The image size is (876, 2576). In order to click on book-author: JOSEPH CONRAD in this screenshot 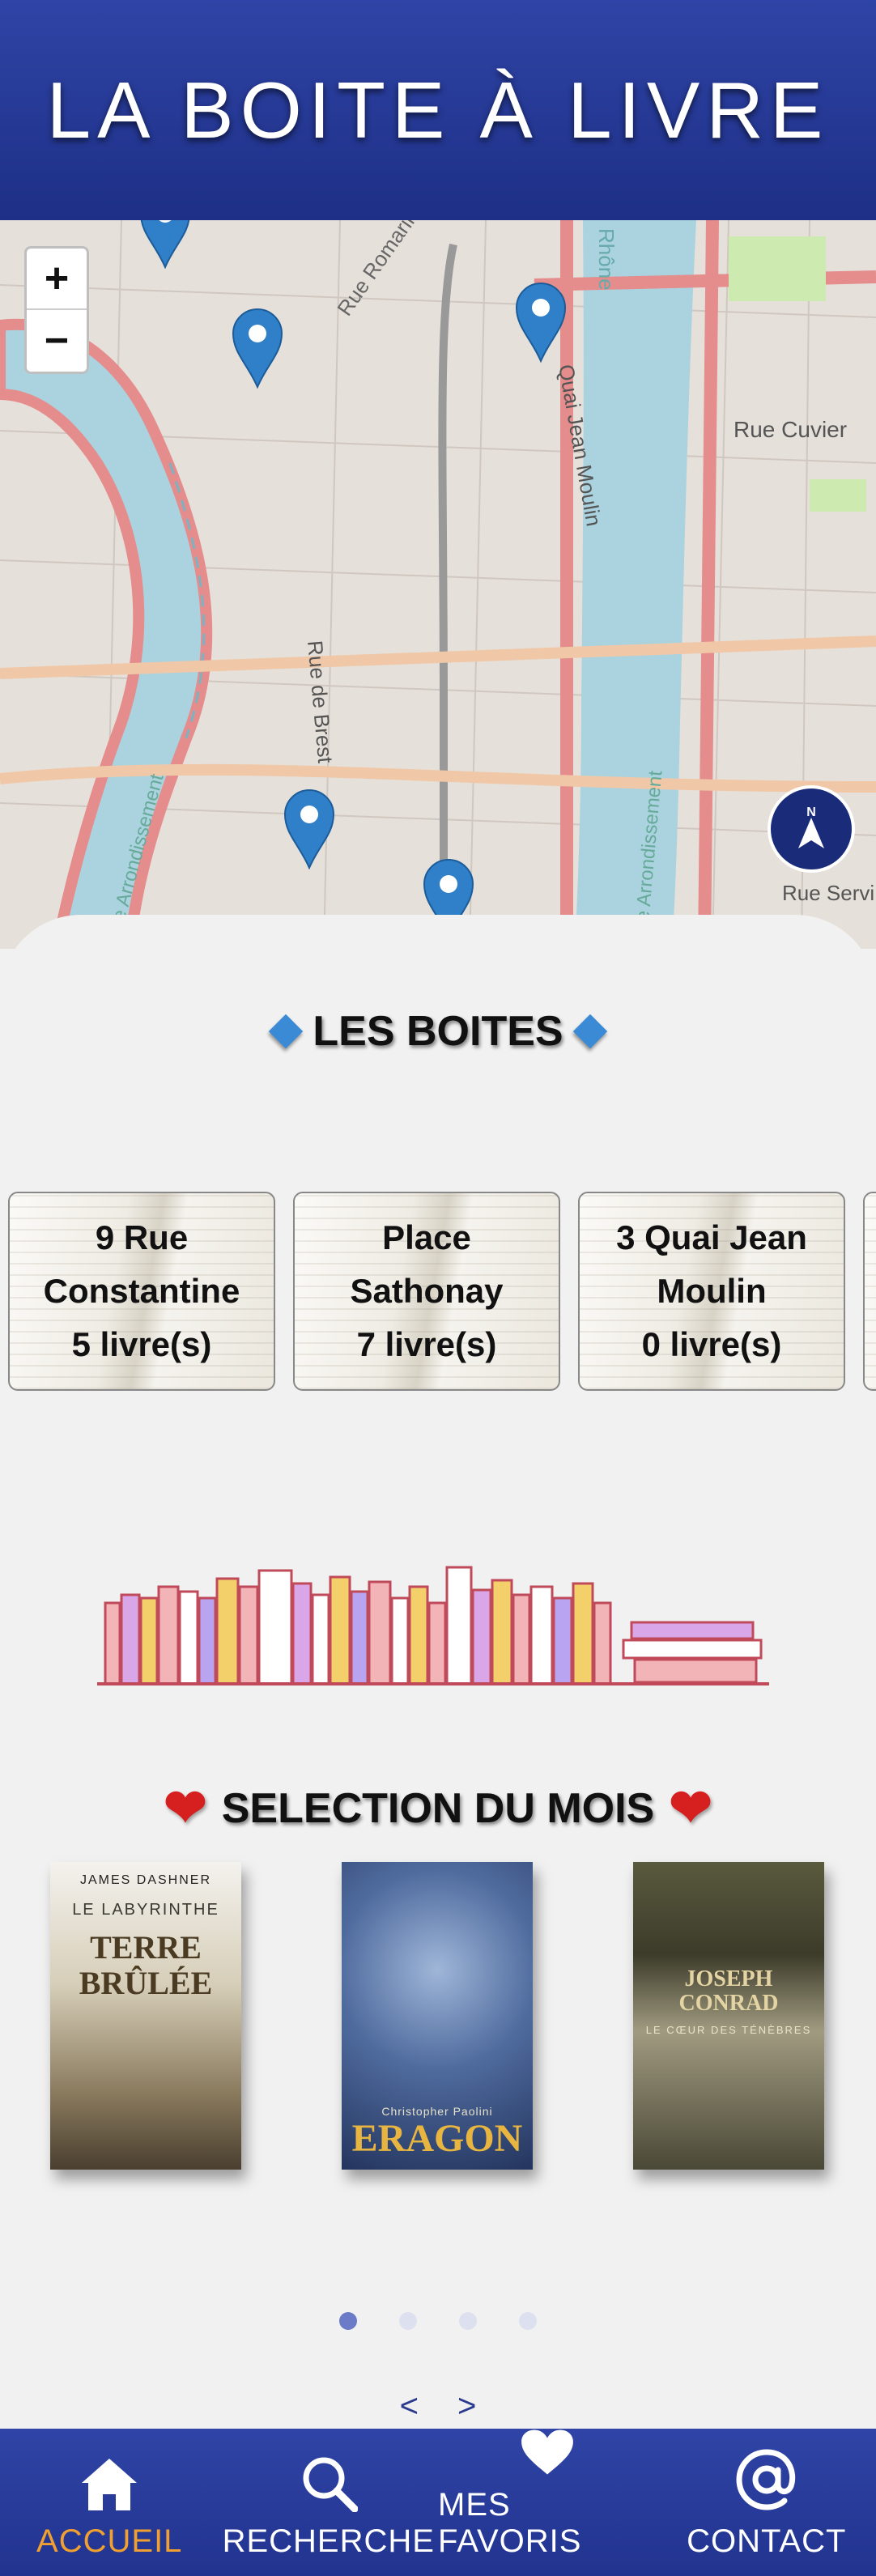, I will do `click(728, 1991)`.